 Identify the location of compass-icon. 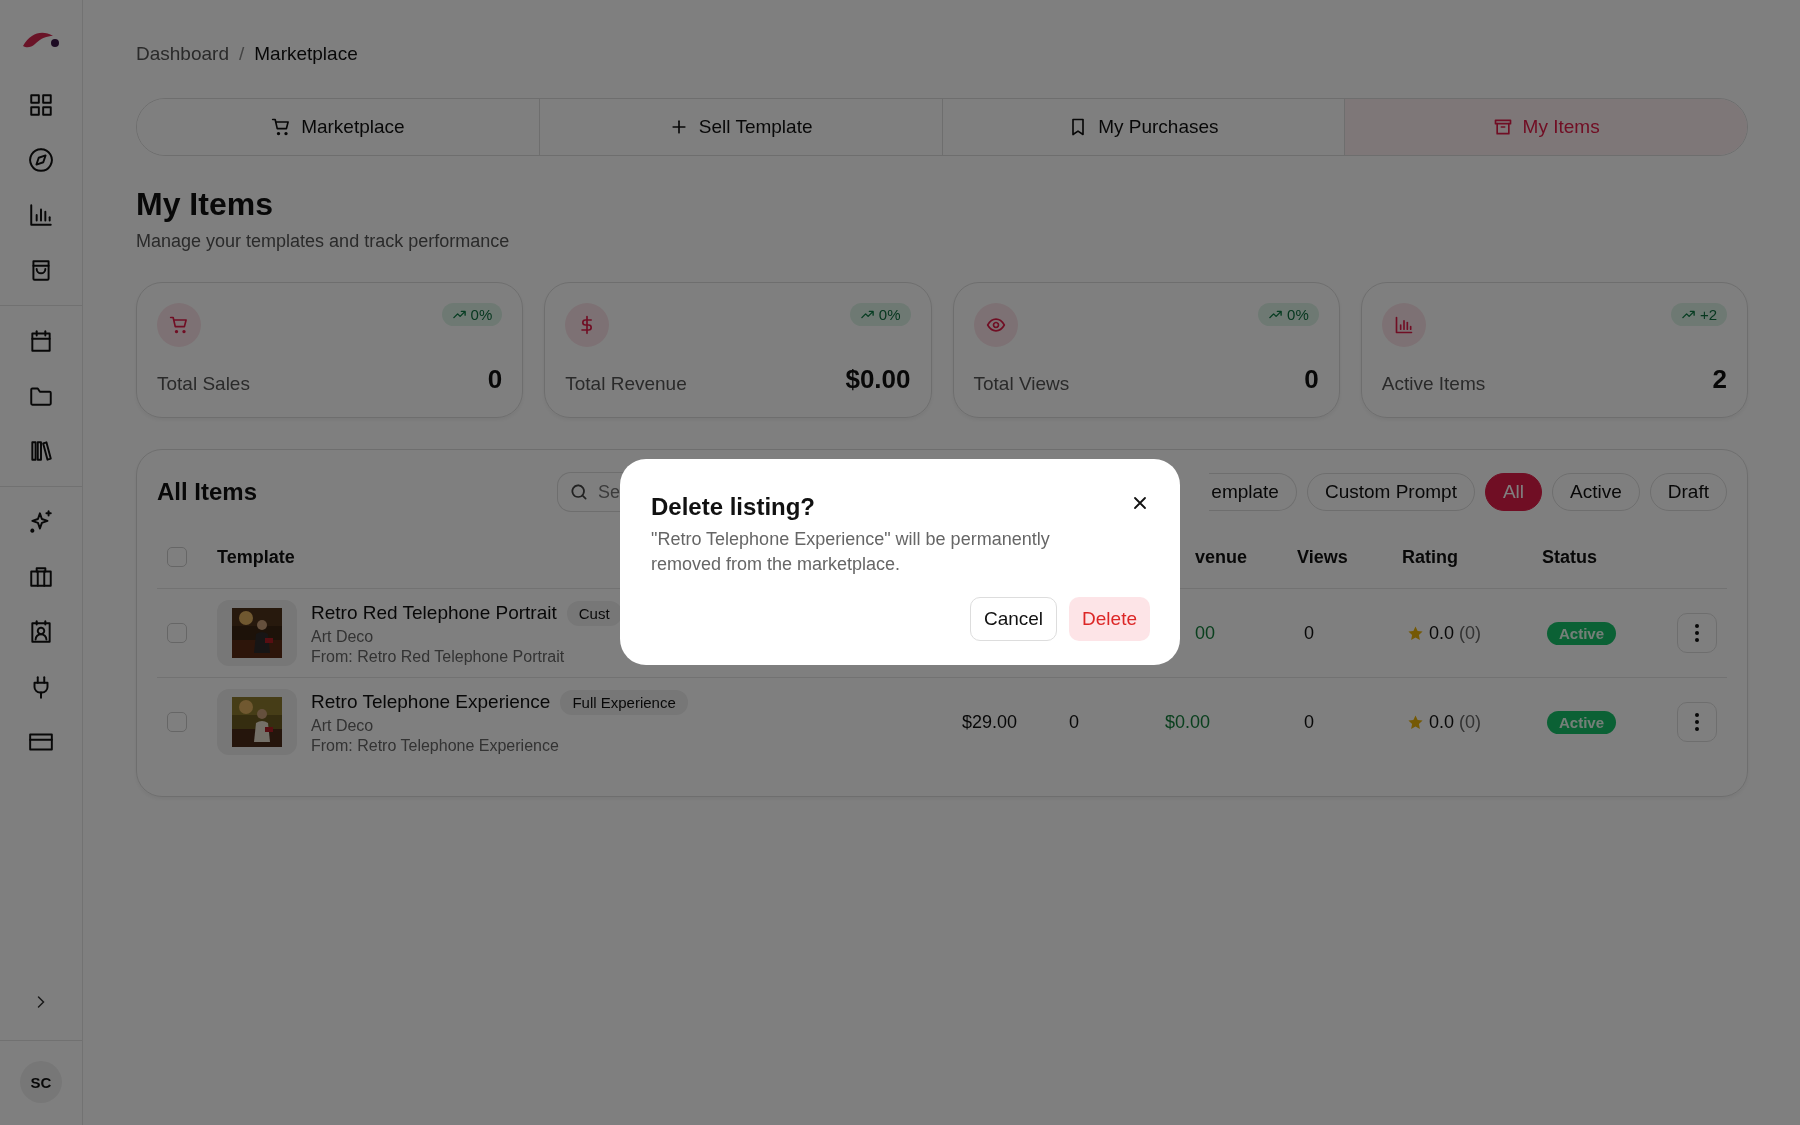
(41, 160).